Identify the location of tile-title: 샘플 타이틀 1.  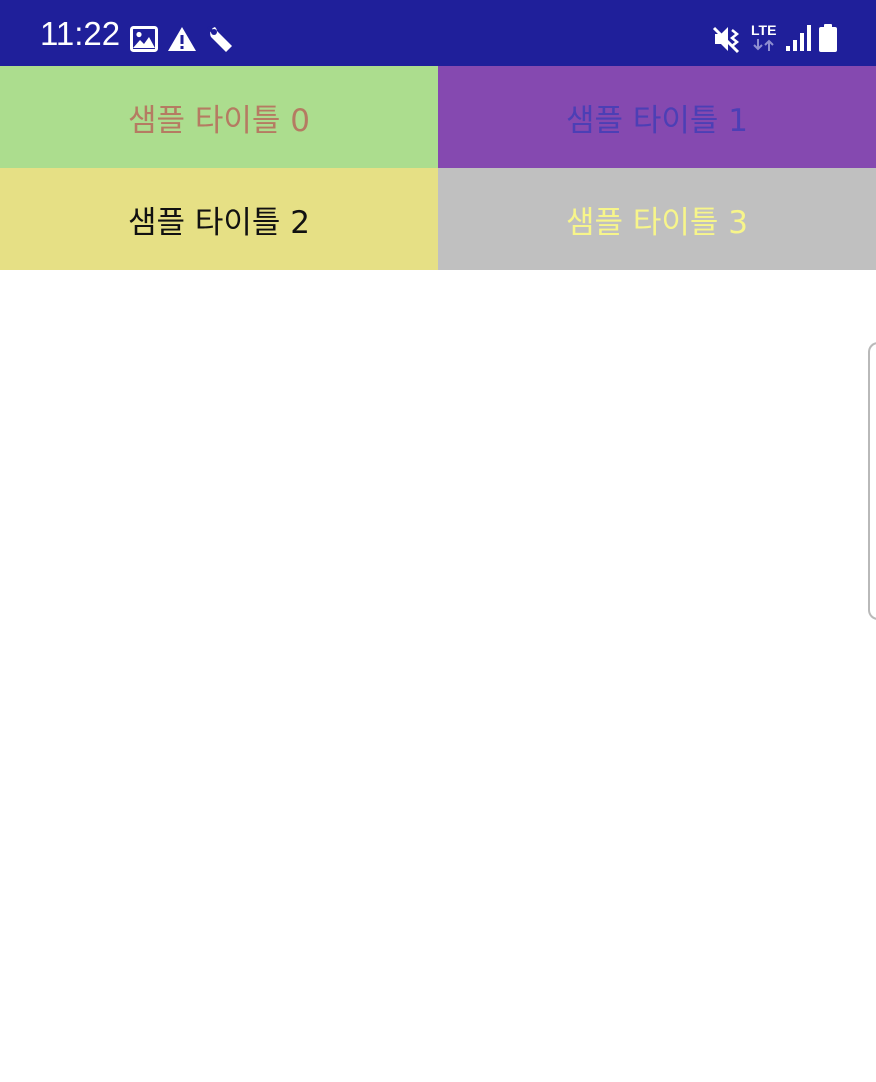
(657, 120).